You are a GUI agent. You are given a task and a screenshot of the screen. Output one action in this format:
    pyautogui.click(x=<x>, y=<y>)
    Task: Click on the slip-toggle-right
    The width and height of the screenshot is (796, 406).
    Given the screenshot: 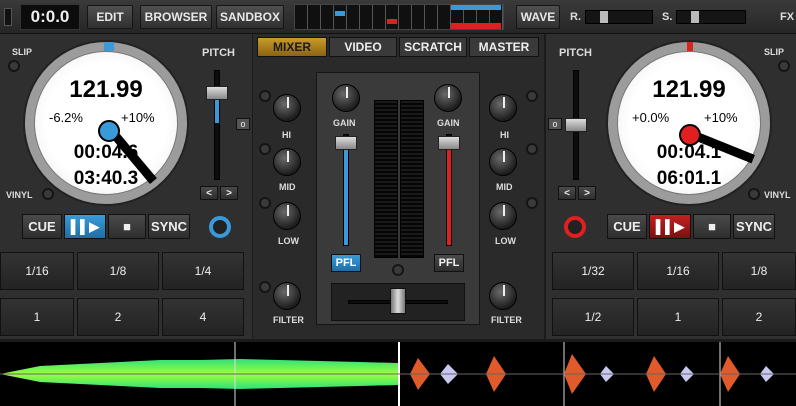 What is the action you would take?
    pyautogui.click(x=784, y=66)
    